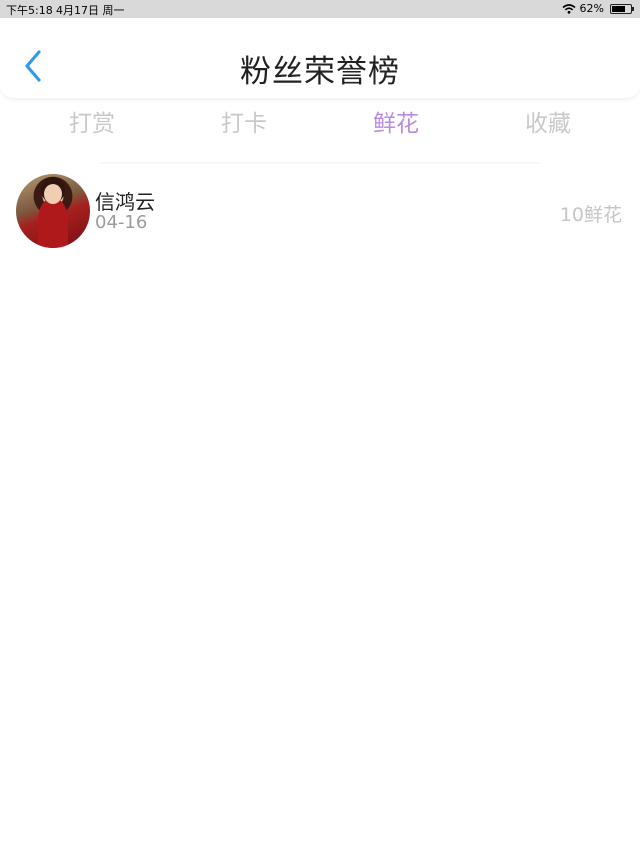  Describe the element at coordinates (591, 8) in the screenshot. I see `battery-percent: 62%` at that location.